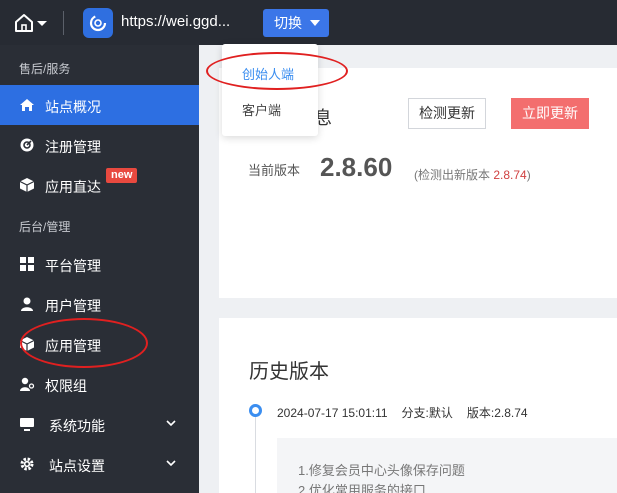 The width and height of the screenshot is (617, 493). What do you see at coordinates (27, 264) in the screenshot?
I see `grid-icon` at bounding box center [27, 264].